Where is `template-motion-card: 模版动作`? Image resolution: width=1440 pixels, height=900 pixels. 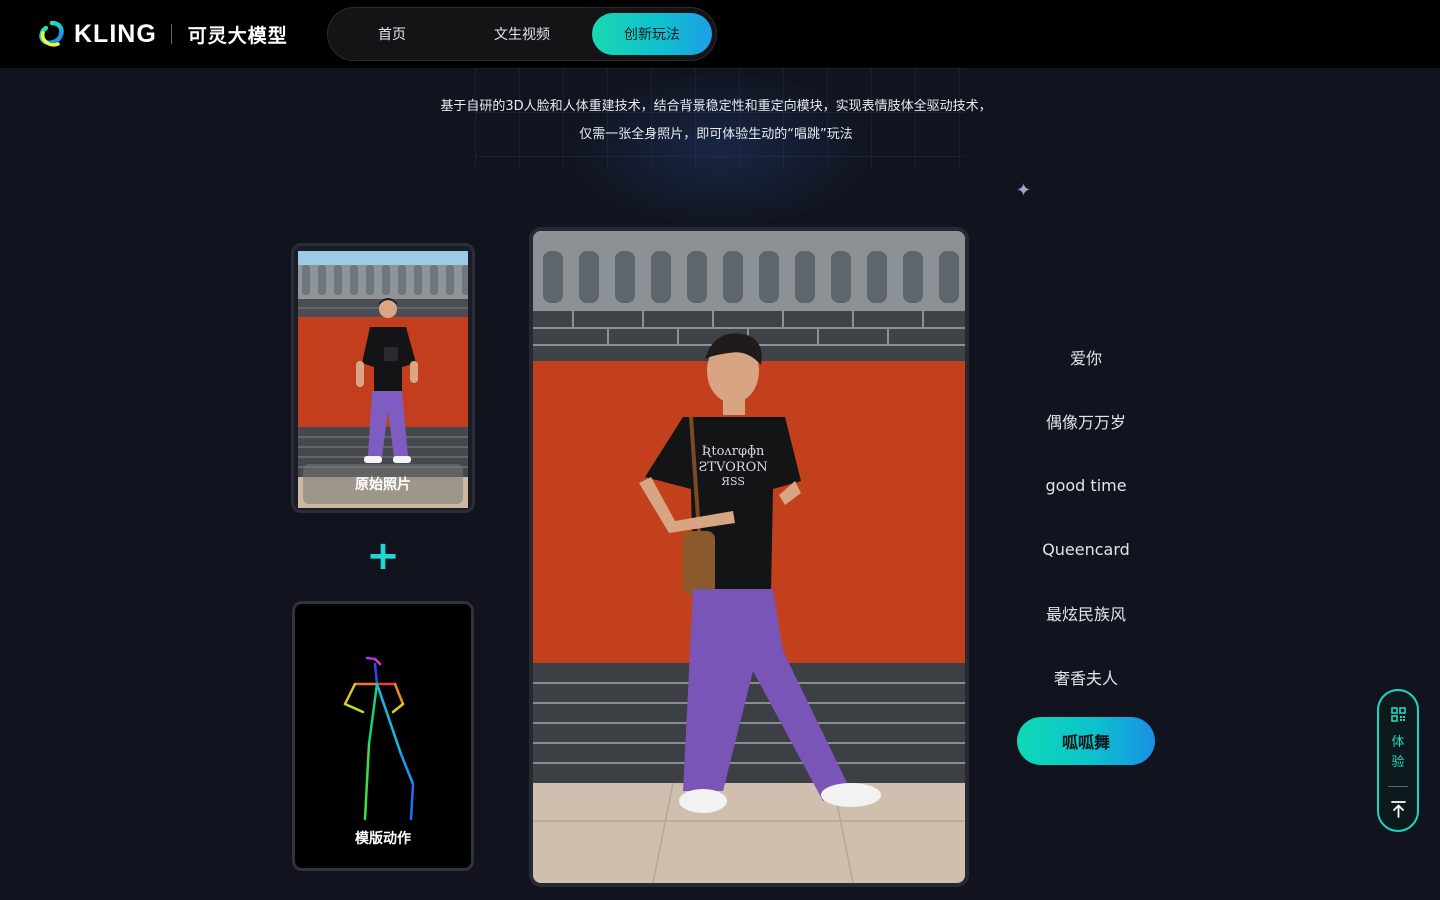
template-motion-card: 模版动作 is located at coordinates (383, 736).